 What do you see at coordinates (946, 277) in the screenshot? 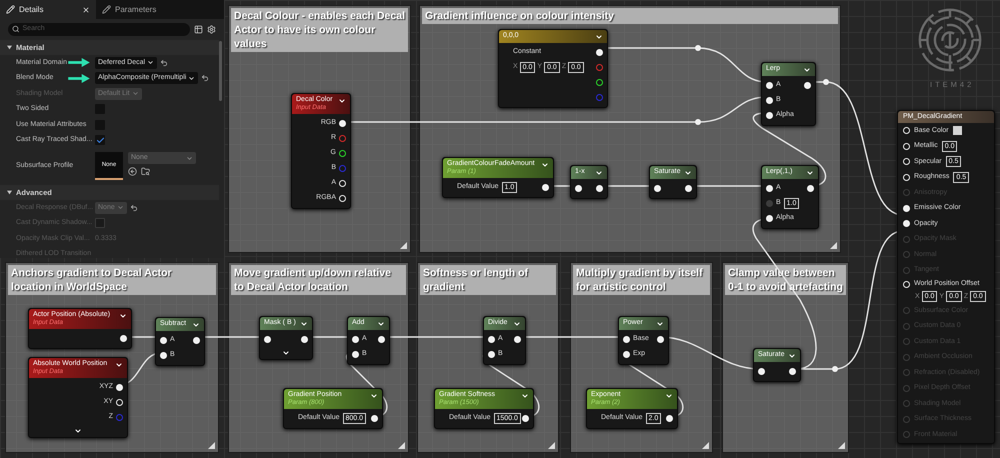
I see `material-output-node` at bounding box center [946, 277].